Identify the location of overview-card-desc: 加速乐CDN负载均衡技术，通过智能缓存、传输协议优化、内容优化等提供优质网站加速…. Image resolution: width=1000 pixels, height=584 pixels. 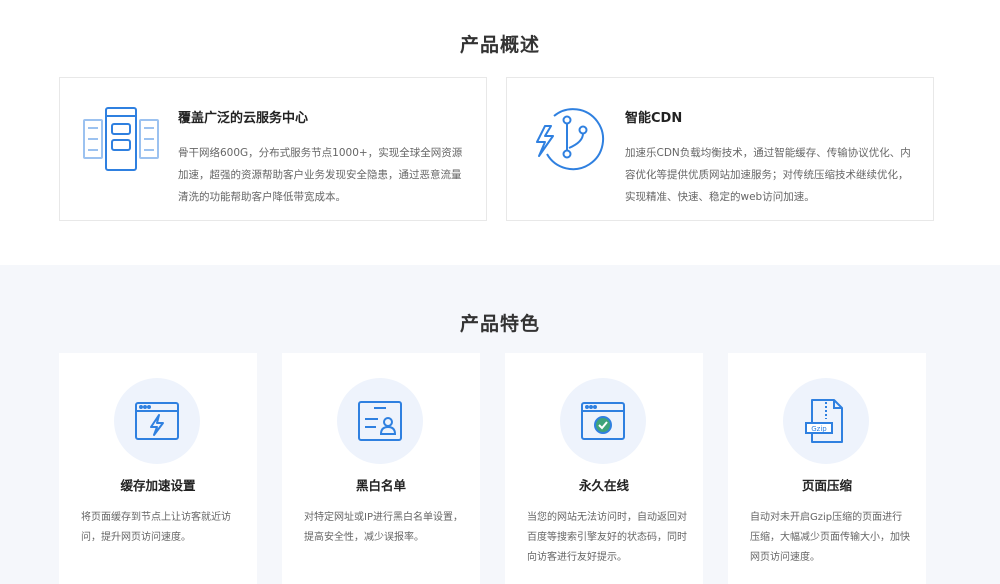
(768, 175).